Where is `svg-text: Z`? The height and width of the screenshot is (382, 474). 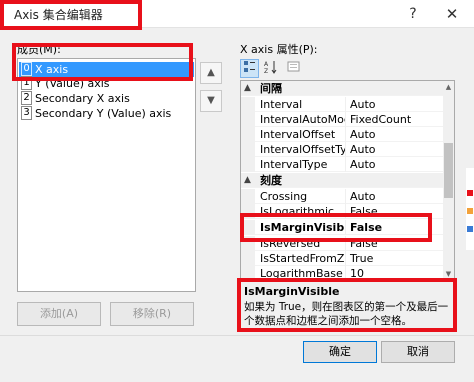 svg-text: Z is located at coordinates (266, 71).